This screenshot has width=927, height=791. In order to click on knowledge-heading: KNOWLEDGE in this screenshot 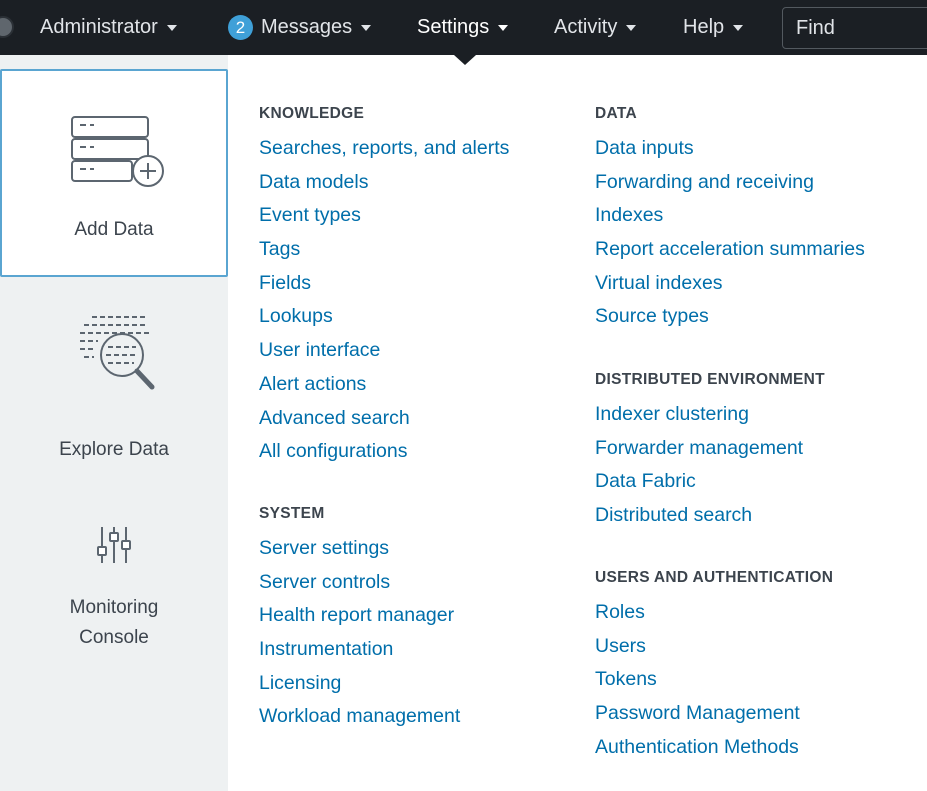, I will do `click(312, 113)`.